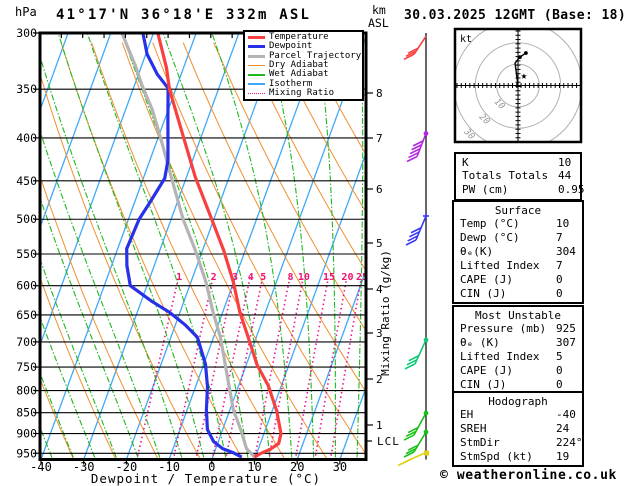  What do you see at coordinates (477, 252) in the screenshot?
I see `table-row-label: θₑ(K)` at bounding box center [477, 252].